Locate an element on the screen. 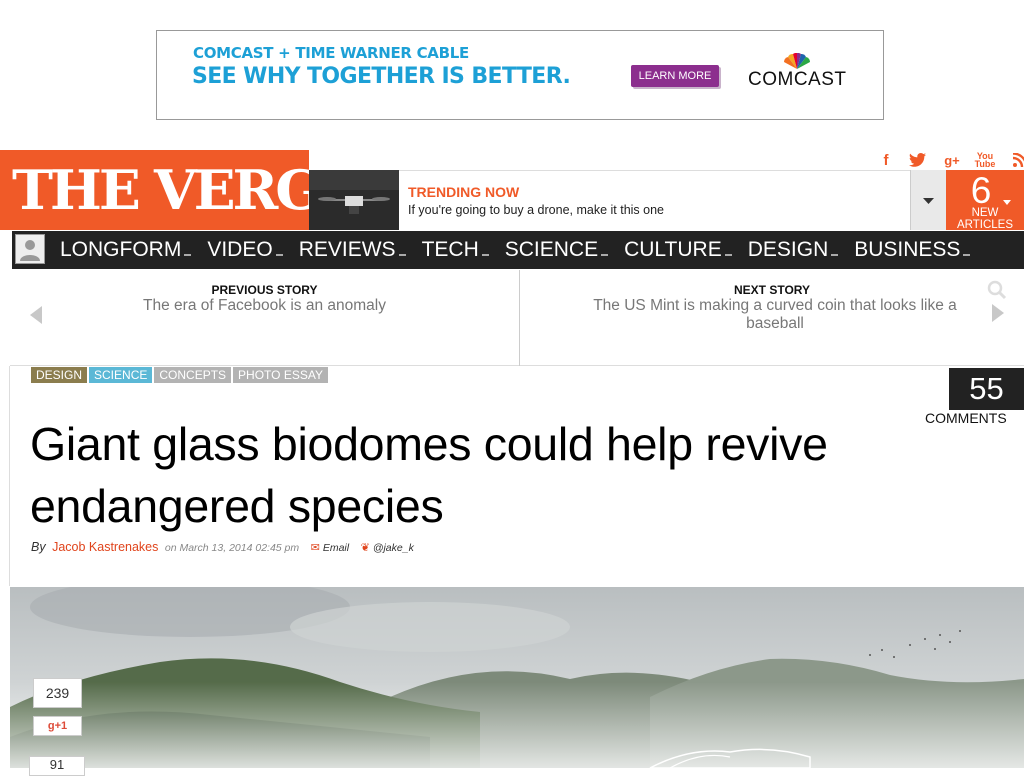 The image size is (1024, 776). new-articles-count: 6 is located at coordinates (981, 190).